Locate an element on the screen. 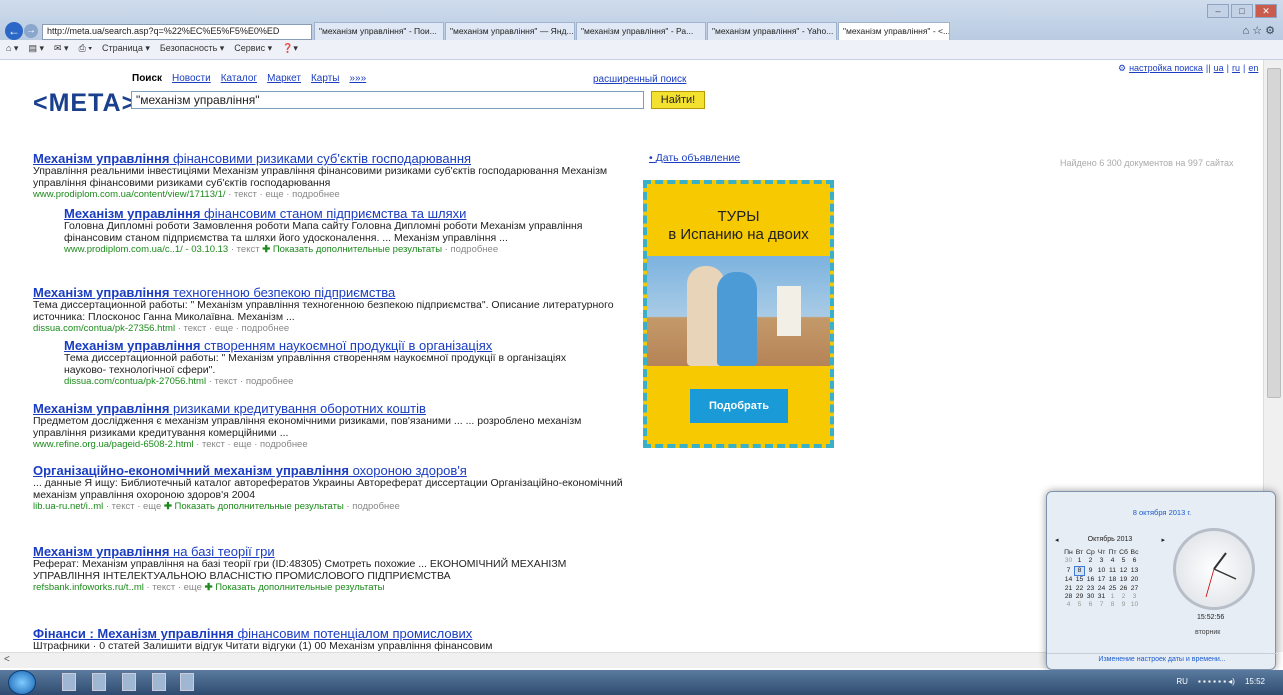 The height and width of the screenshot is (695, 1283). language-indicator: RU is located at coordinates (1182, 681).